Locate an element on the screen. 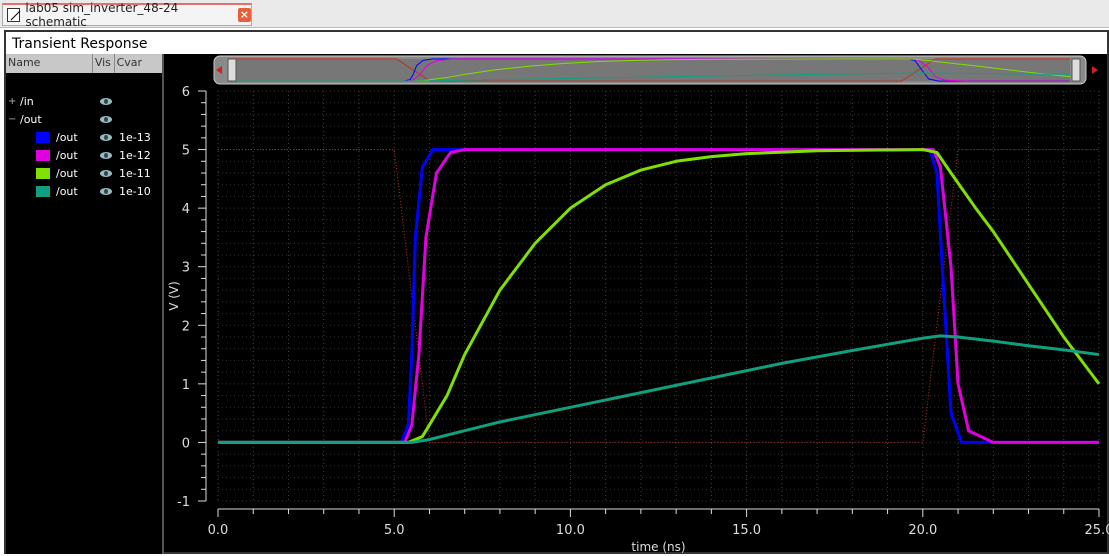 This screenshot has height=556, width=1109. y-tick-label: 1 is located at coordinates (186, 385).